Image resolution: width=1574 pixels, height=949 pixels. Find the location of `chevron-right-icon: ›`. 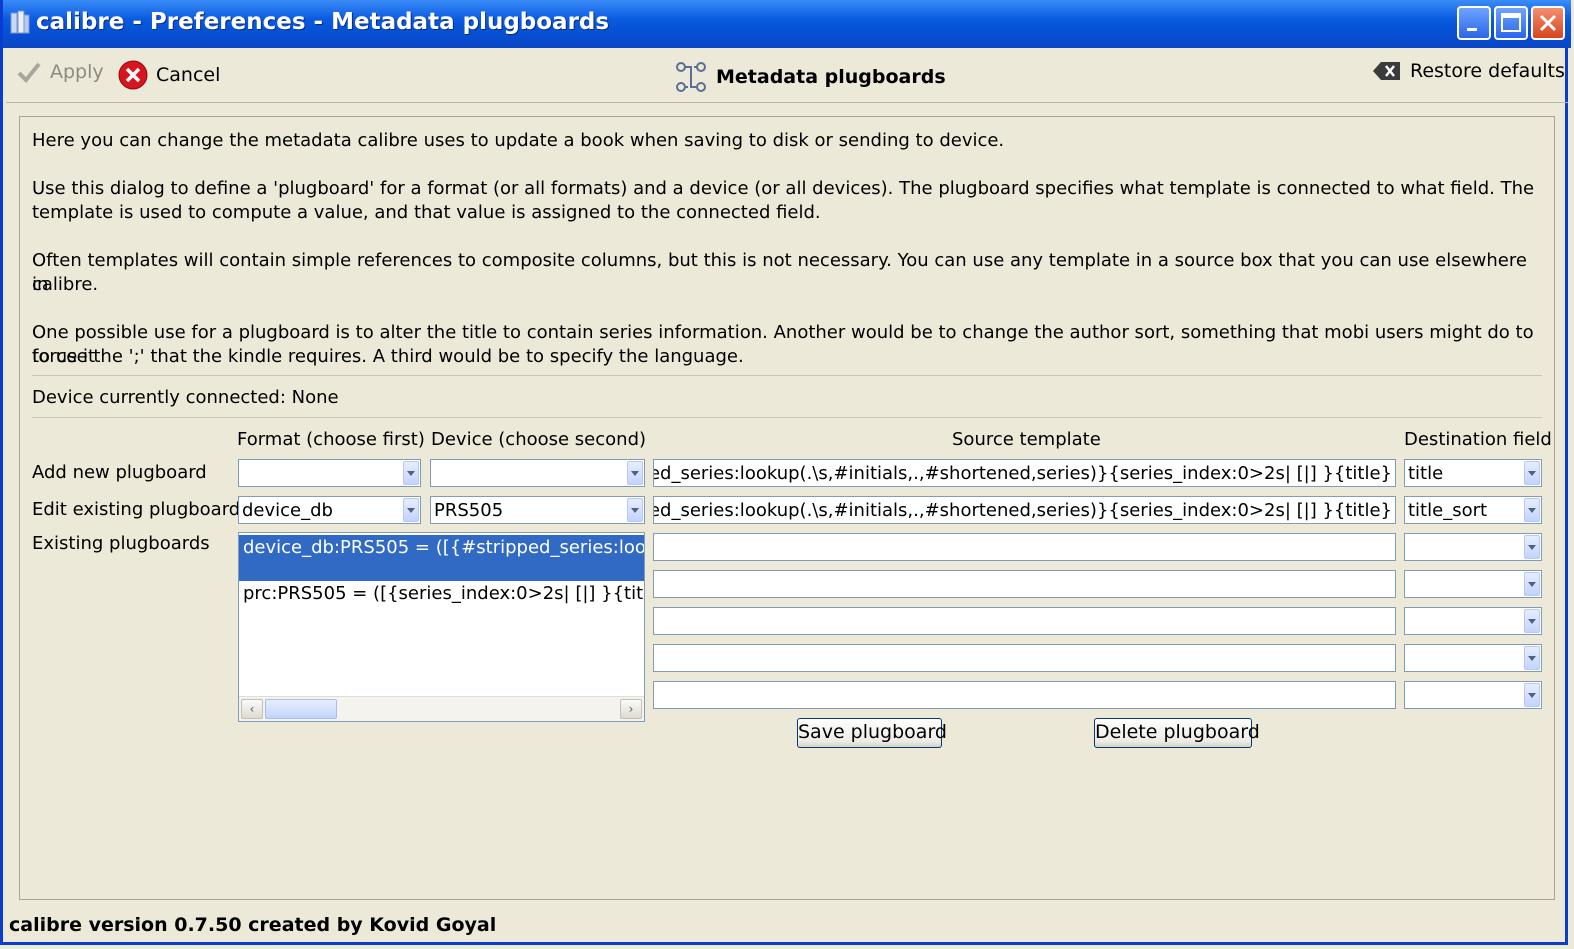

chevron-right-icon: › is located at coordinates (631, 709).